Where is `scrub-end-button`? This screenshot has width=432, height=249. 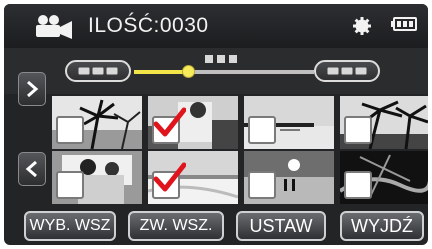 scrub-end-button is located at coordinates (347, 71).